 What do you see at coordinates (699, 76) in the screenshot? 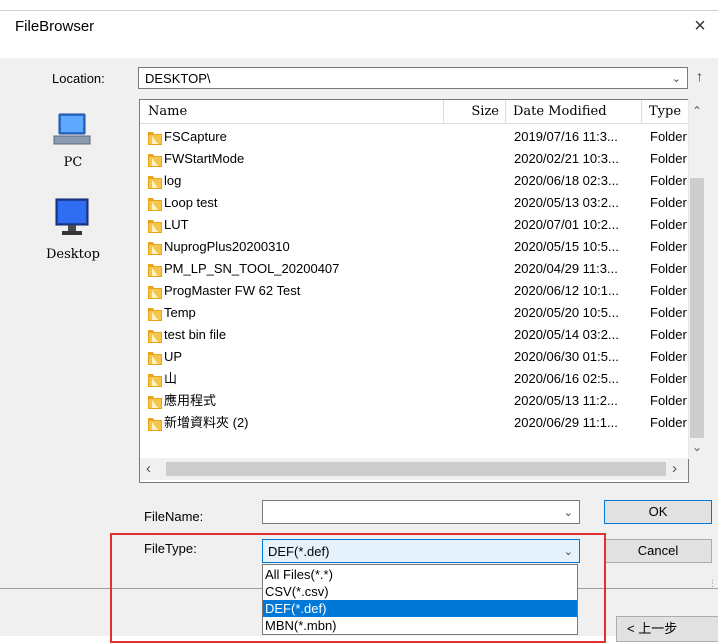
I see `up-folder-icon: ↑` at bounding box center [699, 76].